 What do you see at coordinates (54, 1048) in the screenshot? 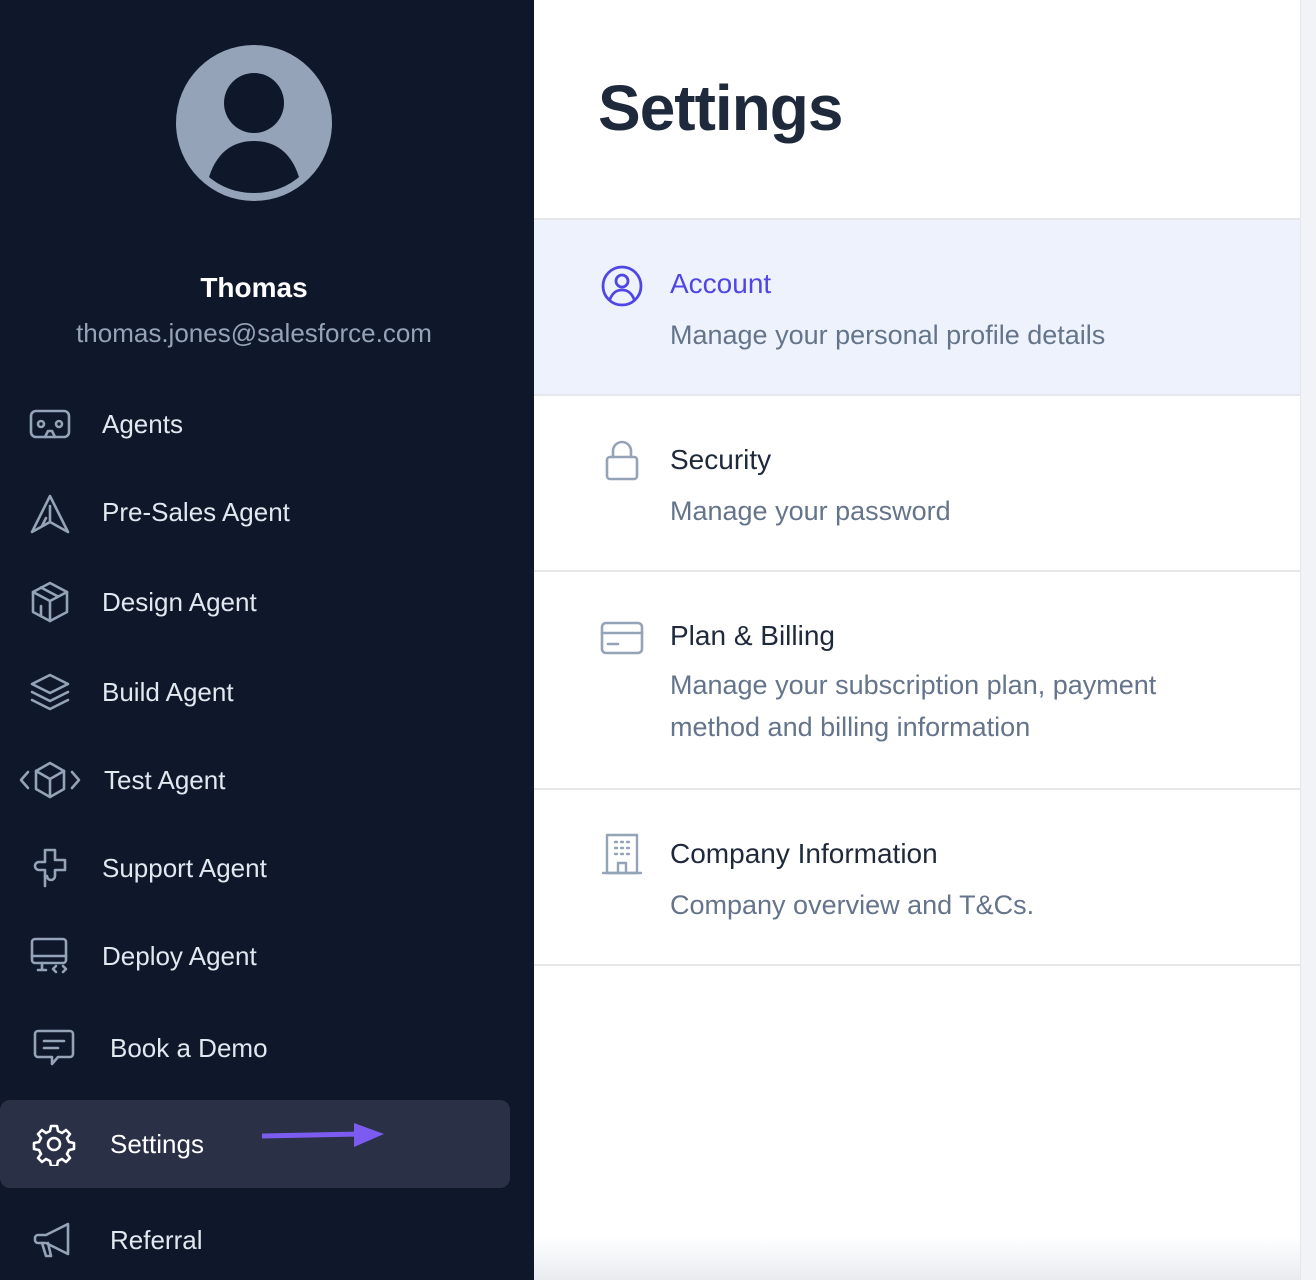
I see `chat-bubble-icon` at bounding box center [54, 1048].